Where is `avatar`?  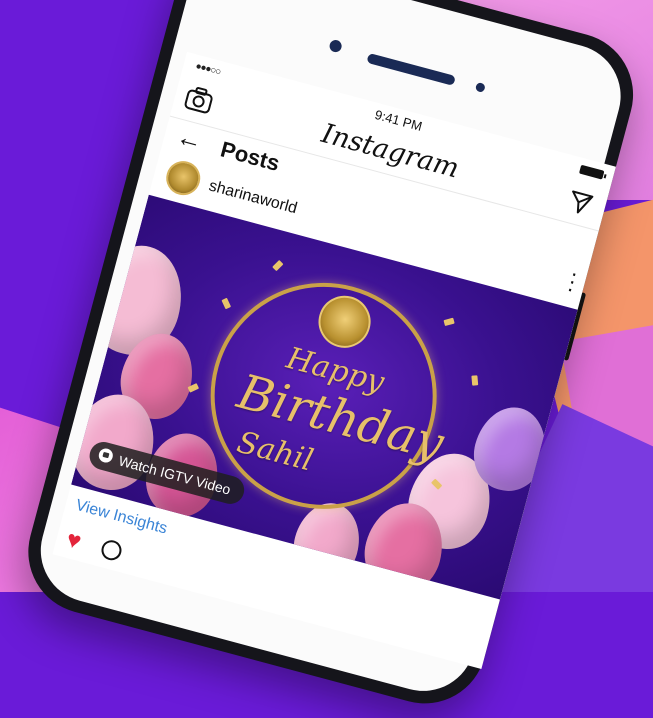
avatar is located at coordinates (183, 178).